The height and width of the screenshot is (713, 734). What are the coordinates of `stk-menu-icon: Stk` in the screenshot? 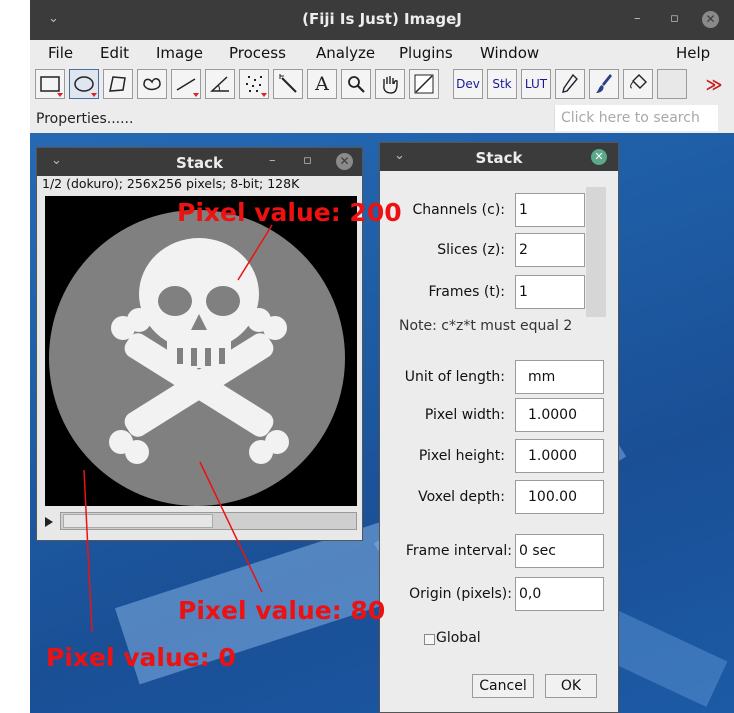 It's located at (502, 84).